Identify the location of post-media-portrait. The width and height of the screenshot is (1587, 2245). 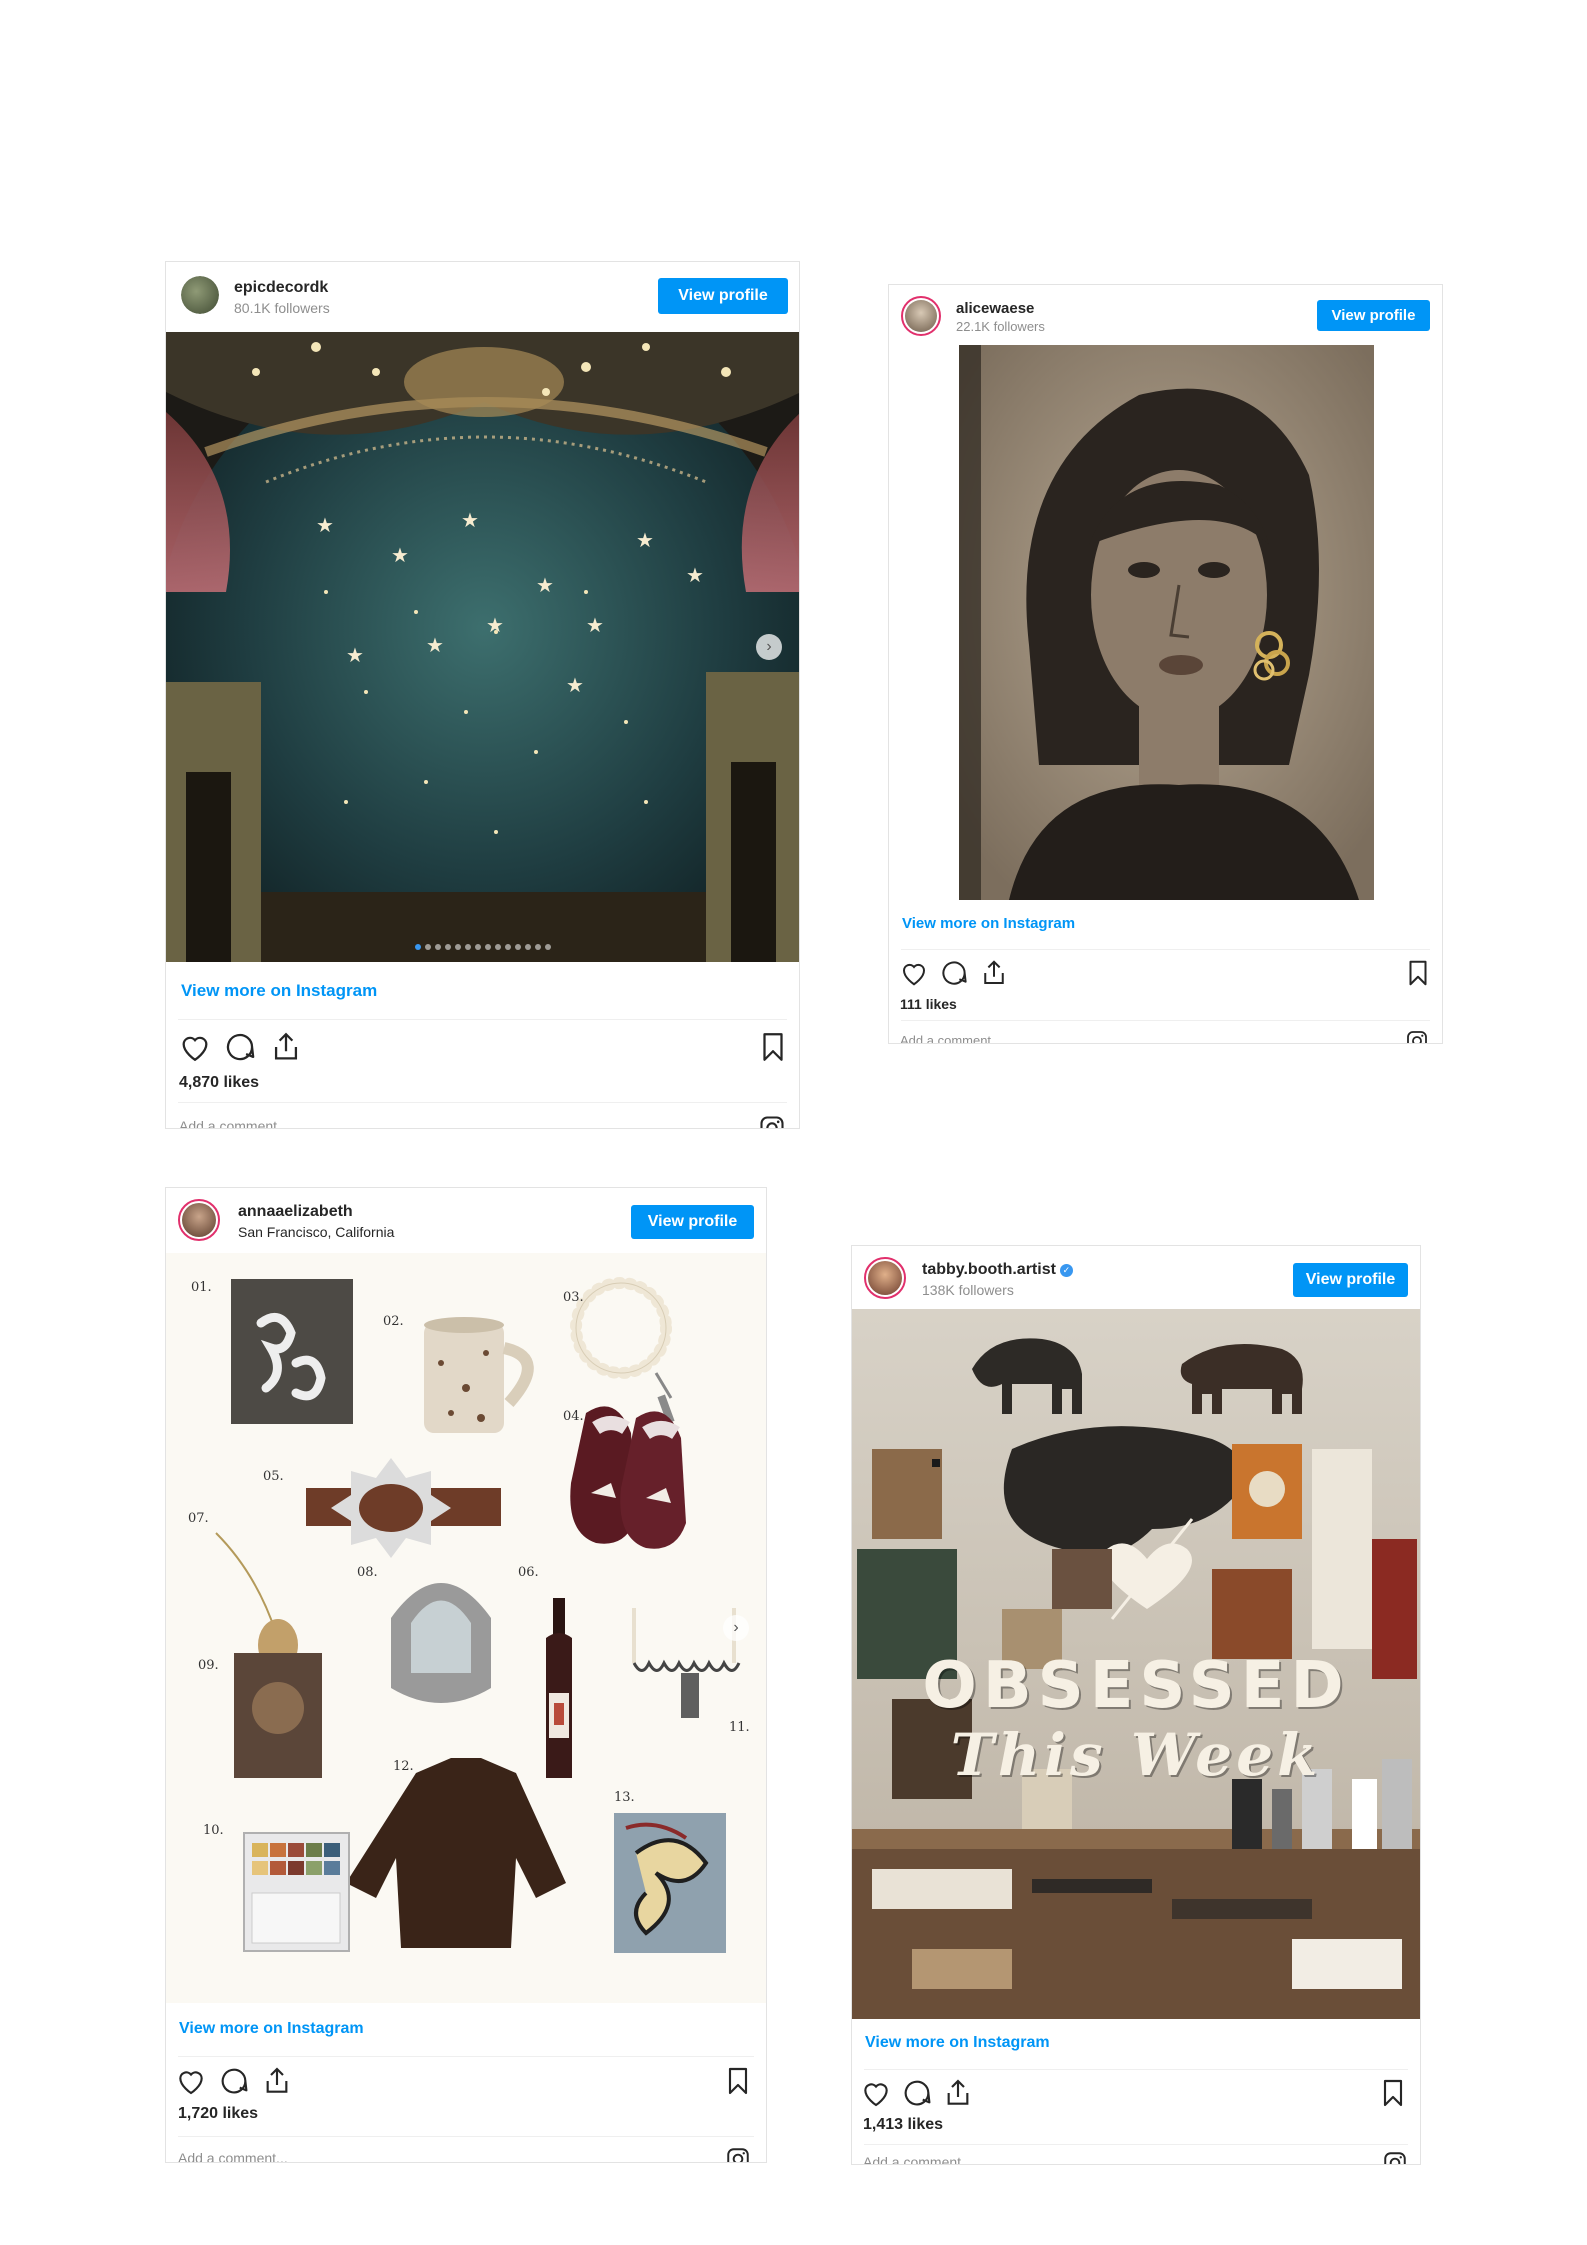
(1165, 622).